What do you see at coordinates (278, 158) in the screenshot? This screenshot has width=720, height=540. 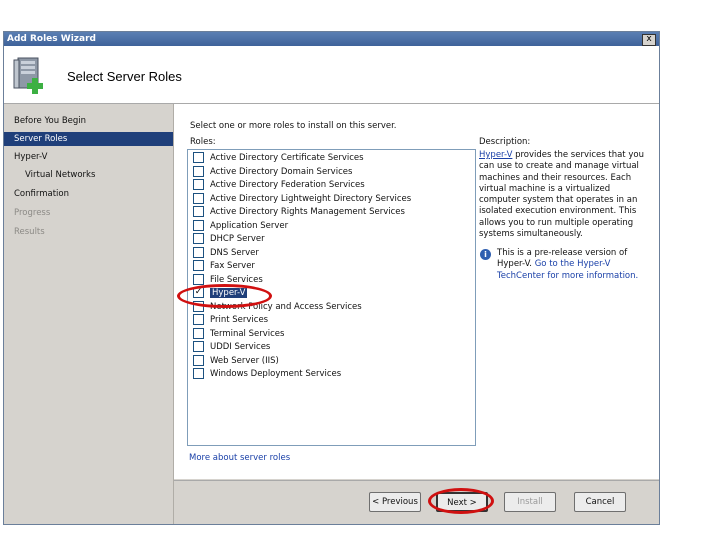 I see `role-item: Active Directory Certificate Services` at bounding box center [278, 158].